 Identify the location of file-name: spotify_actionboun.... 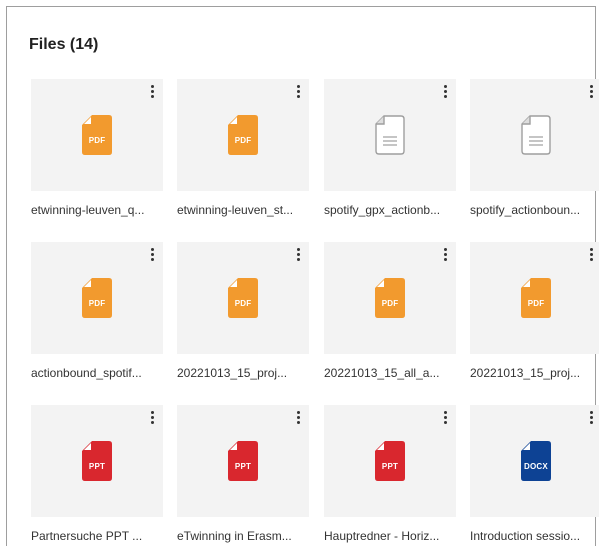
(534, 210).